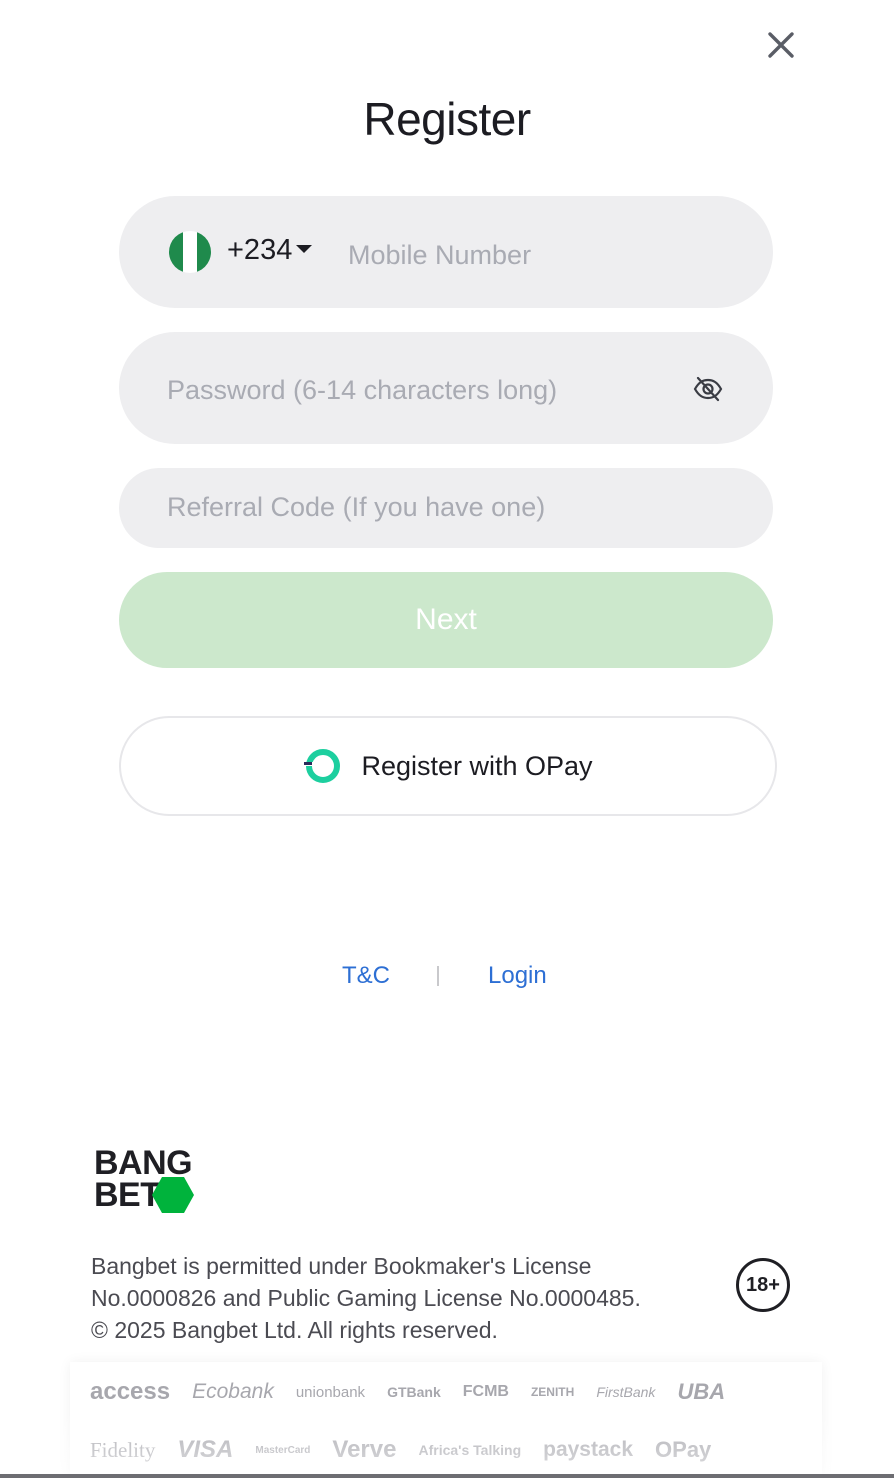 The width and height of the screenshot is (894, 1478). Describe the element at coordinates (708, 389) in the screenshot. I see `eye-off-icon` at that location.